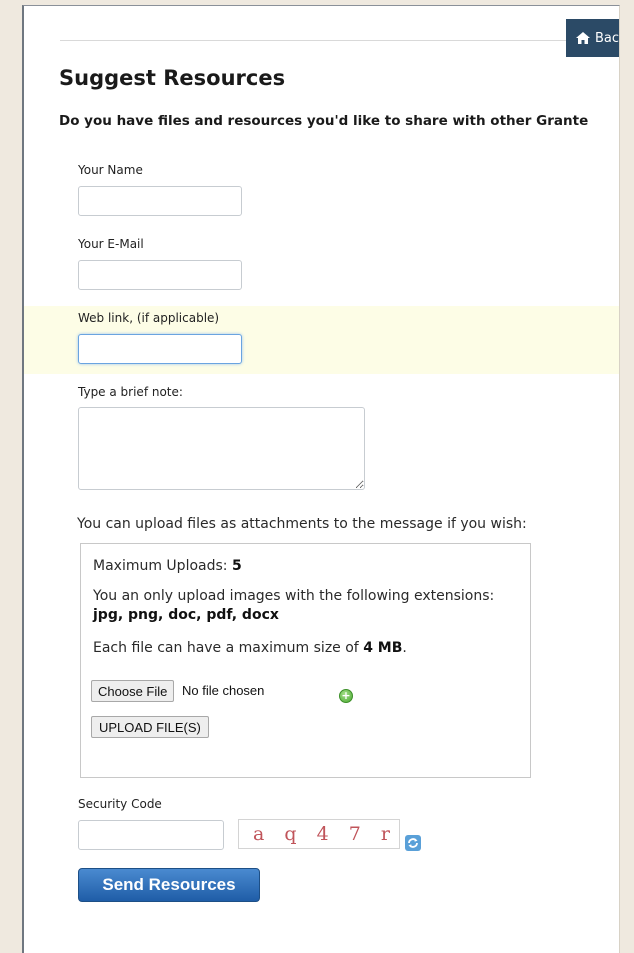 This screenshot has width=634, height=953. Describe the element at coordinates (149, 318) in the screenshot. I see `web-link-label: Web link, (if applicable)` at that location.